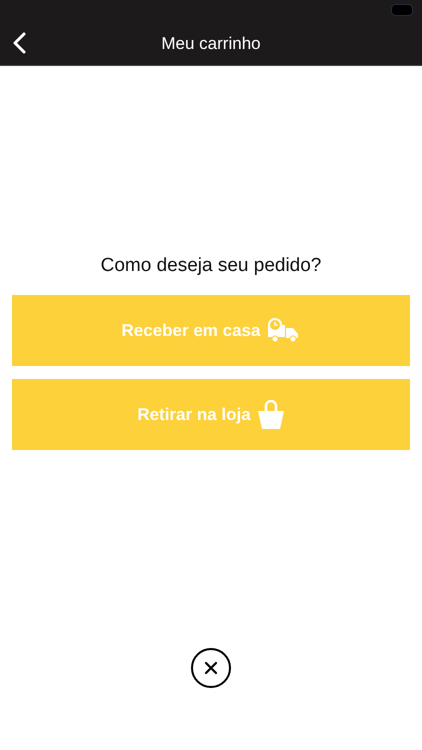 Image resolution: width=422 pixels, height=750 pixels. Describe the element at coordinates (402, 10) in the screenshot. I see `battery-icon` at that location.